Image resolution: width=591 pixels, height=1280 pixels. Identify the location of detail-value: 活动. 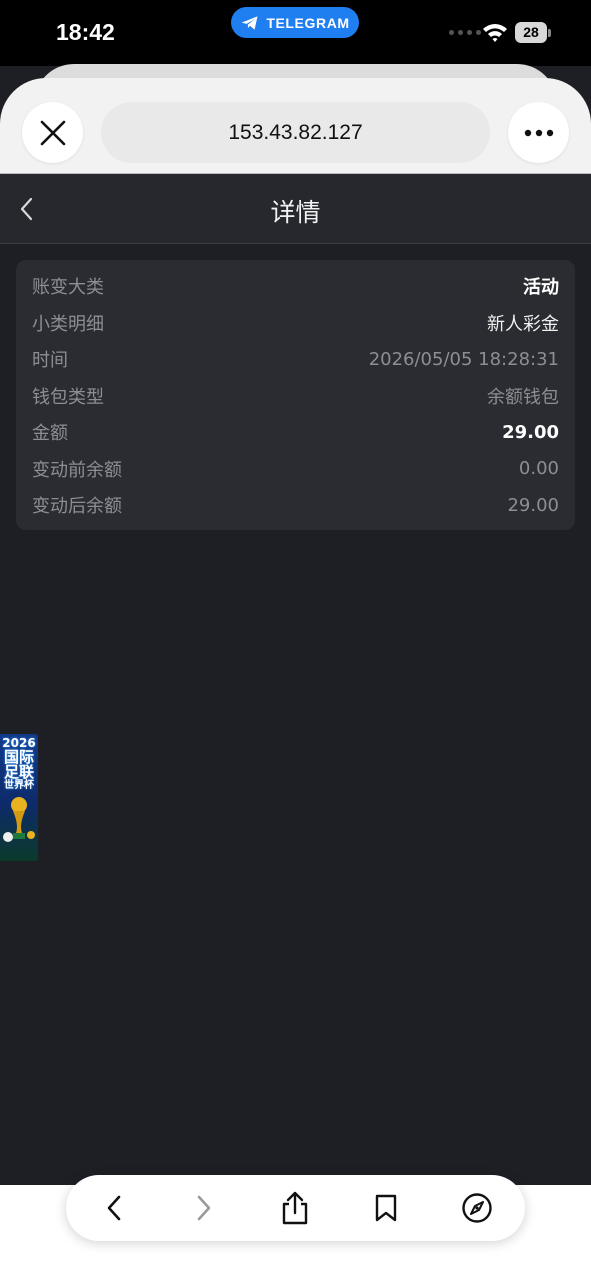
(541, 288).